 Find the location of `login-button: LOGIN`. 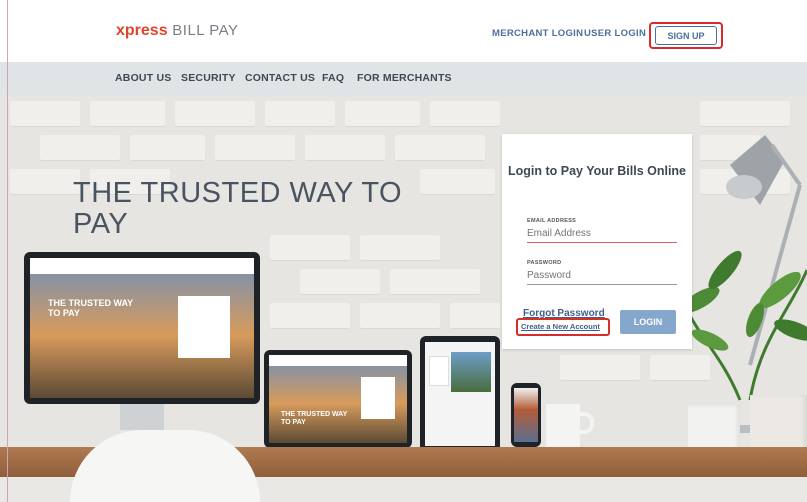

login-button: LOGIN is located at coordinates (648, 322).